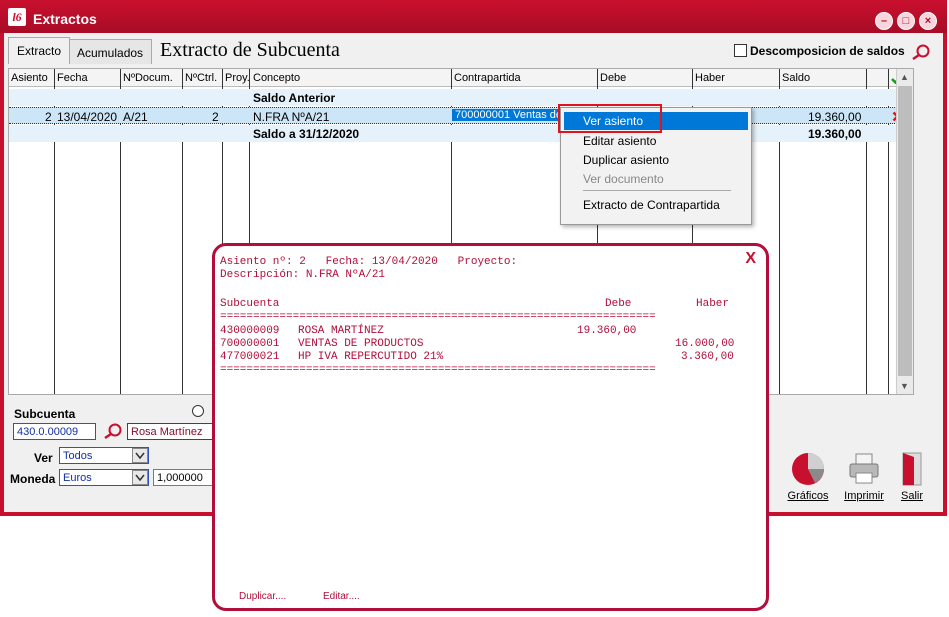  I want to click on radio-option, so click(198, 411).